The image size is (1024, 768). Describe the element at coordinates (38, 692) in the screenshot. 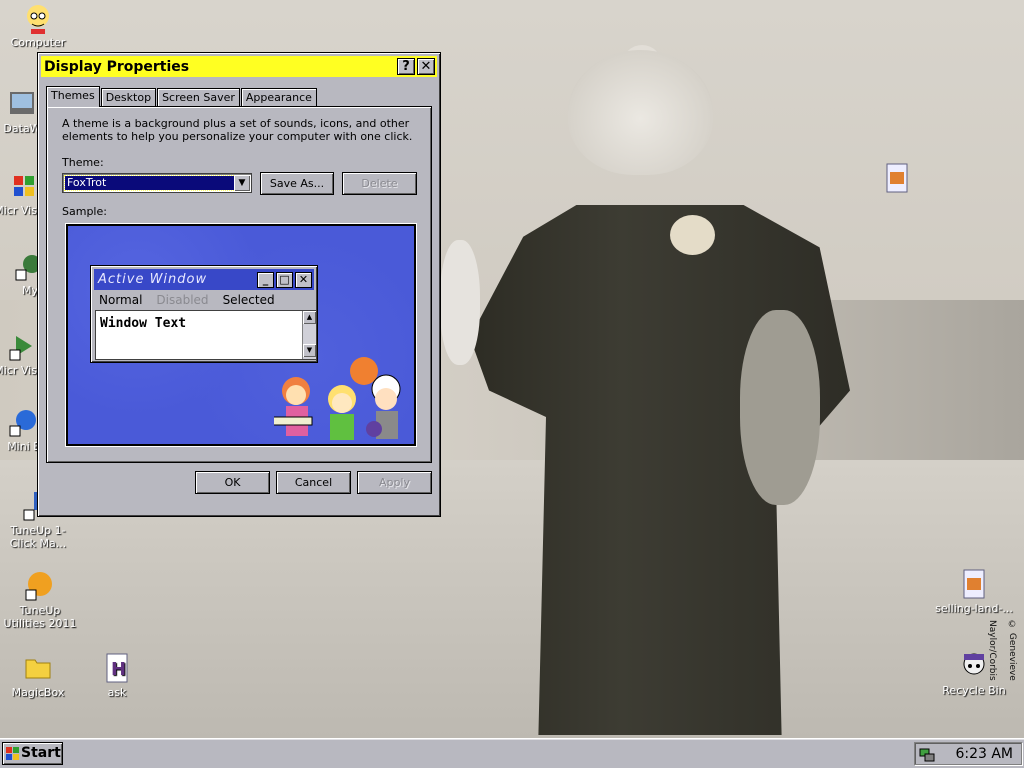

I see `desktop-icon-label: MagicBox` at that location.